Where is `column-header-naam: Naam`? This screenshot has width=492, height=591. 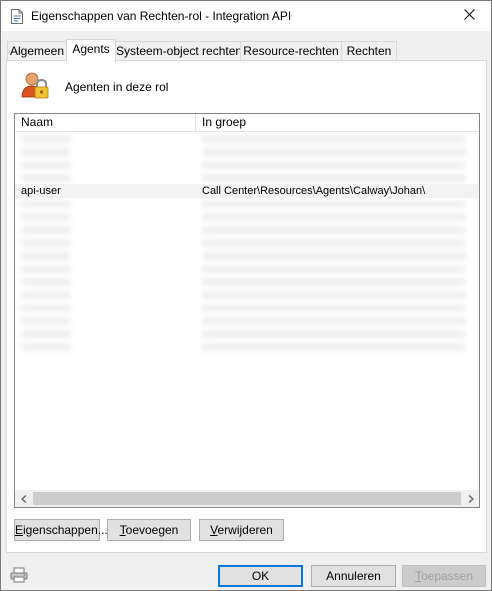
column-header-naam: Naam is located at coordinates (105, 122).